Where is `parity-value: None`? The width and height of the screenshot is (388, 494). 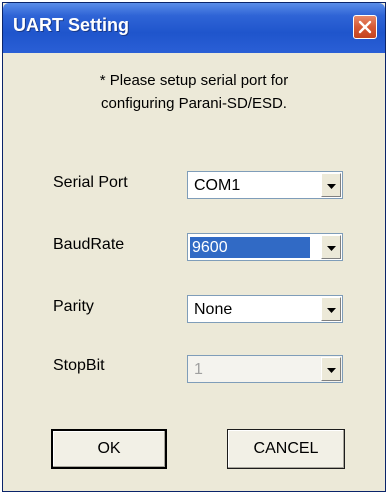
parity-value: None is located at coordinates (213, 309).